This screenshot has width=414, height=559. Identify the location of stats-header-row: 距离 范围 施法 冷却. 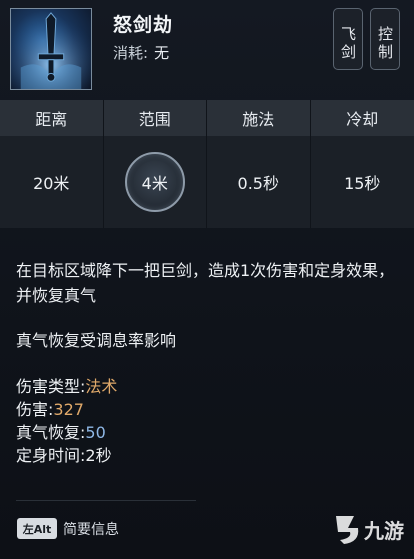
(207, 118).